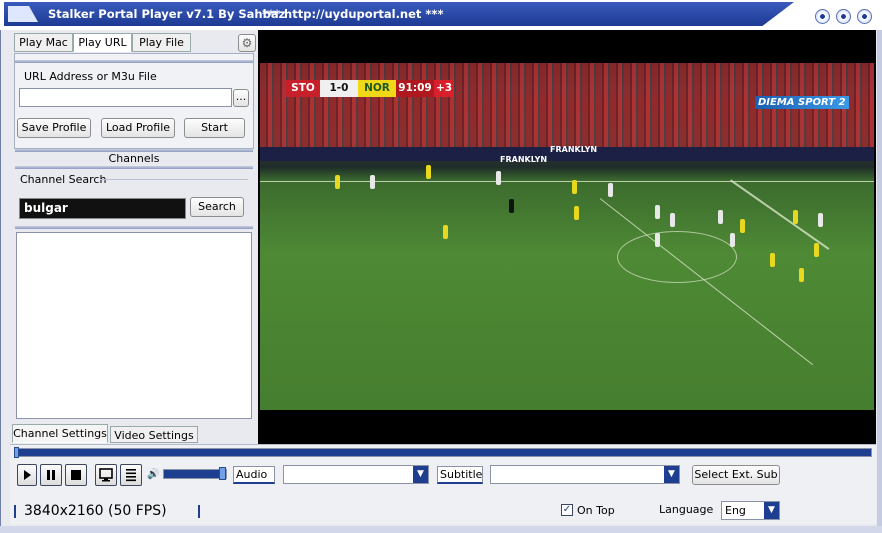 Image resolution: width=882 pixels, height=533 pixels. Describe the element at coordinates (102, 208) in the screenshot. I see `channel-search-input: bulgar` at that location.